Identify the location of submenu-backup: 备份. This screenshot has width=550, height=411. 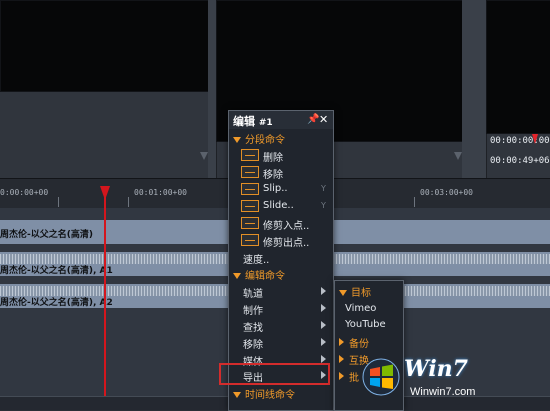
(359, 342).